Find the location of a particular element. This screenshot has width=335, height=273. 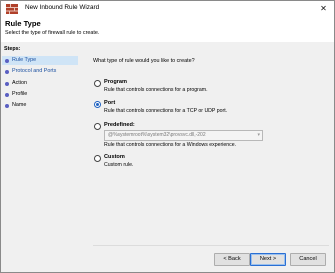

step-protocol-and-ports: Protocol and Ports is located at coordinates (40, 71).